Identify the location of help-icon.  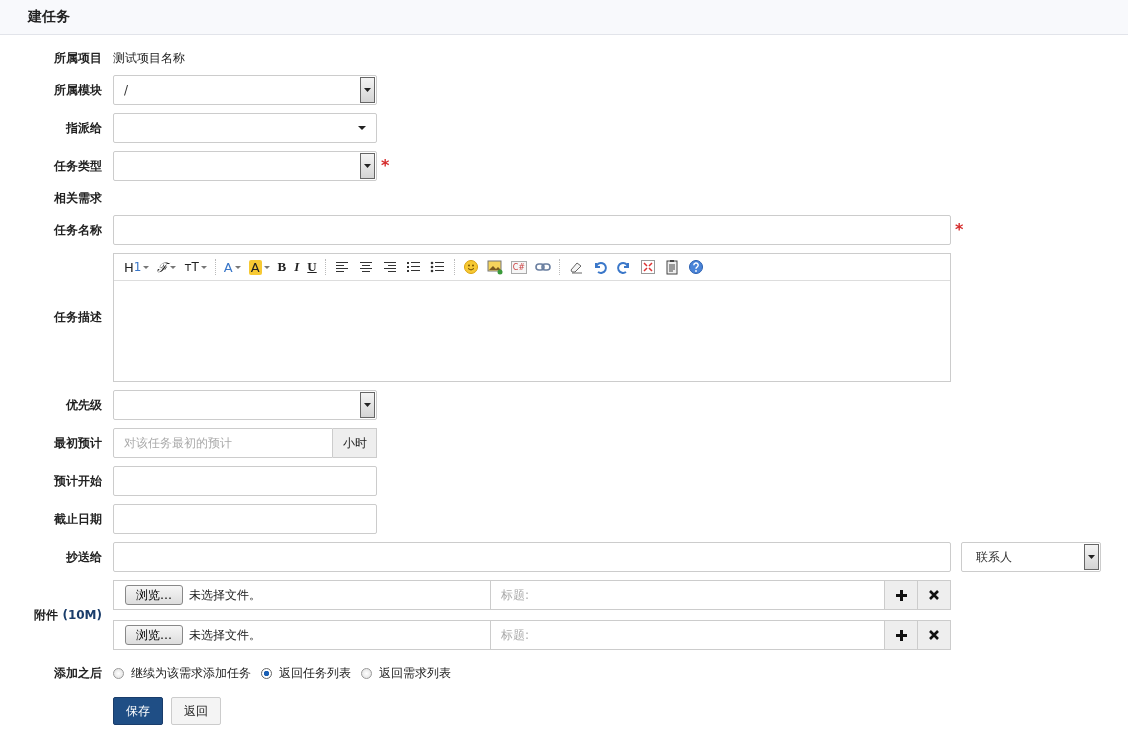
(696, 267).